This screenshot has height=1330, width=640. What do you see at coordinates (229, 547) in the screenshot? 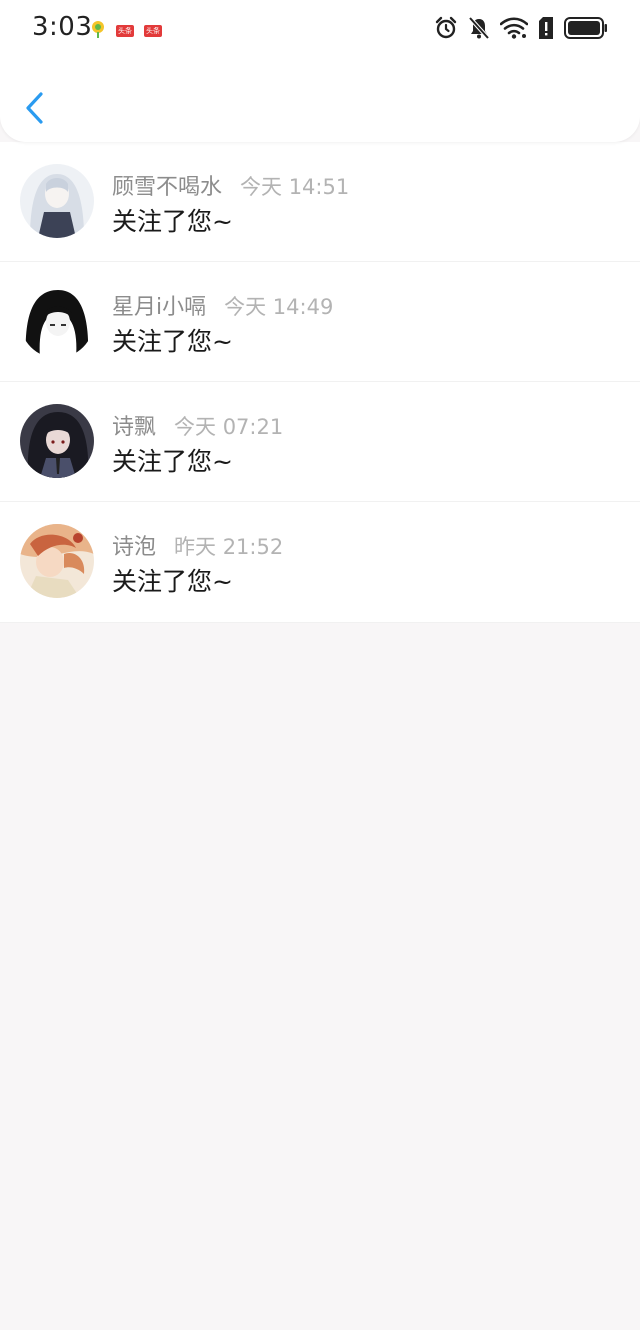
I see `timestamp: 昨天 21:52` at bounding box center [229, 547].